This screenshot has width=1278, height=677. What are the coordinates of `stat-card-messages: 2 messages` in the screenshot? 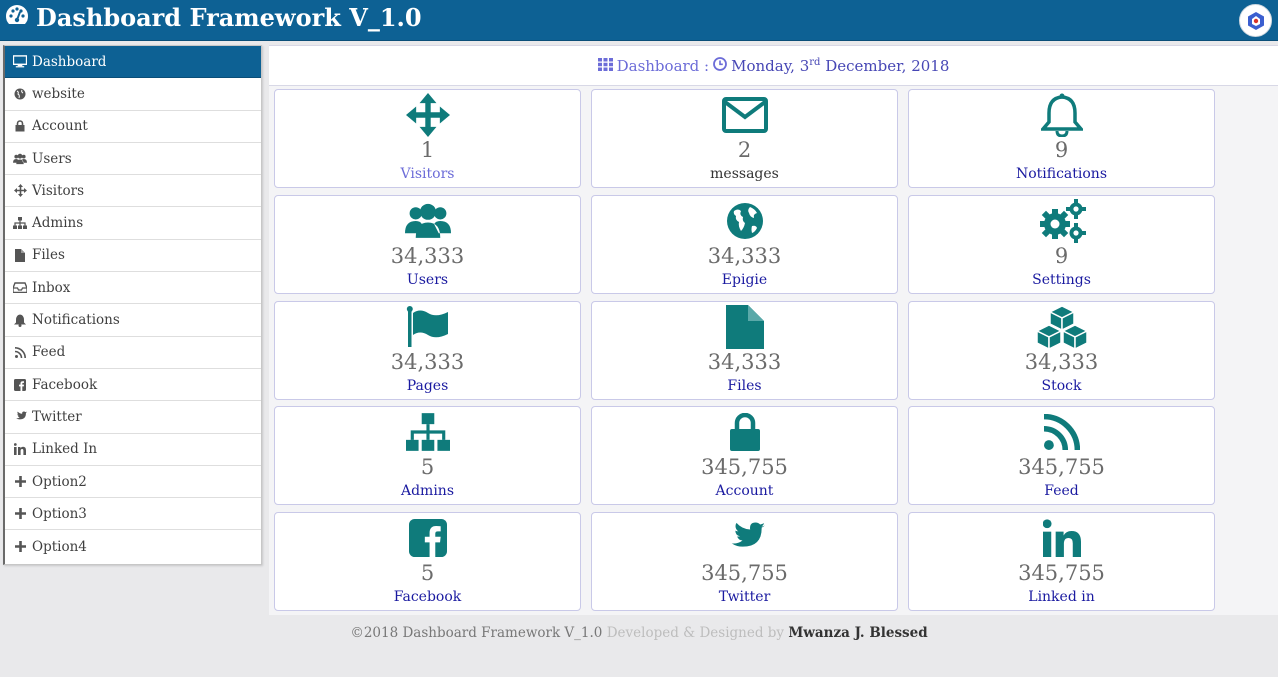 It's located at (744, 138).